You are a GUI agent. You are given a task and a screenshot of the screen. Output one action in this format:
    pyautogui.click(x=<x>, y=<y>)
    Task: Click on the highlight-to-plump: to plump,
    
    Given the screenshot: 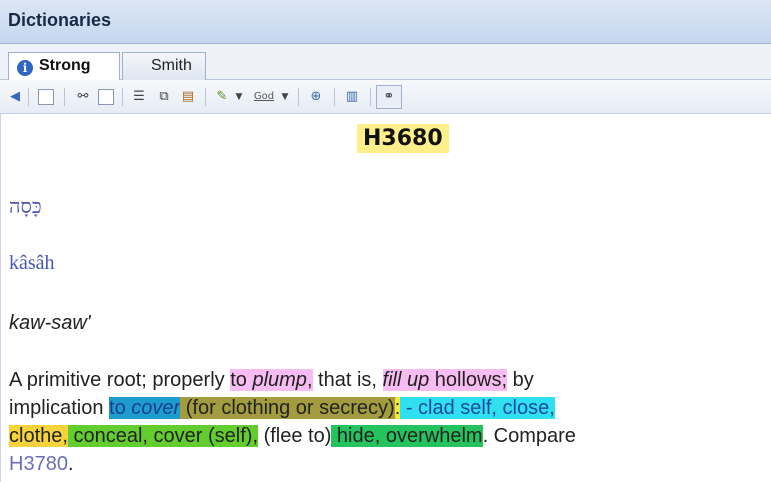 What is the action you would take?
    pyautogui.click(x=271, y=380)
    